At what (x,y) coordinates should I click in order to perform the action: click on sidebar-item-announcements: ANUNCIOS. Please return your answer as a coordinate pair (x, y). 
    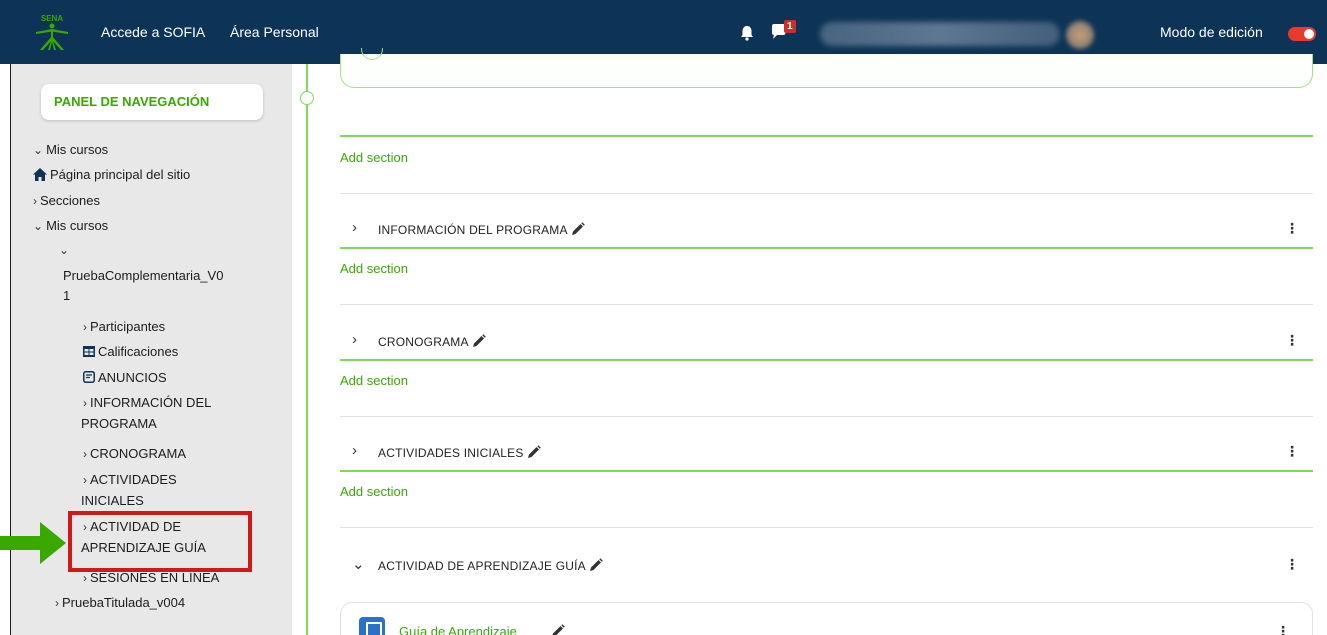
    Looking at the image, I should click on (125, 378).